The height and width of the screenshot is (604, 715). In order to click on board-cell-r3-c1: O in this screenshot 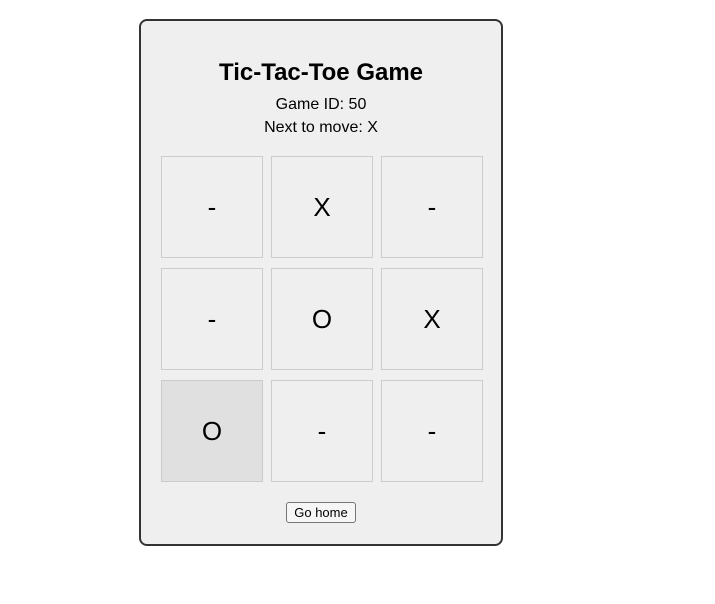, I will do `click(212, 431)`.